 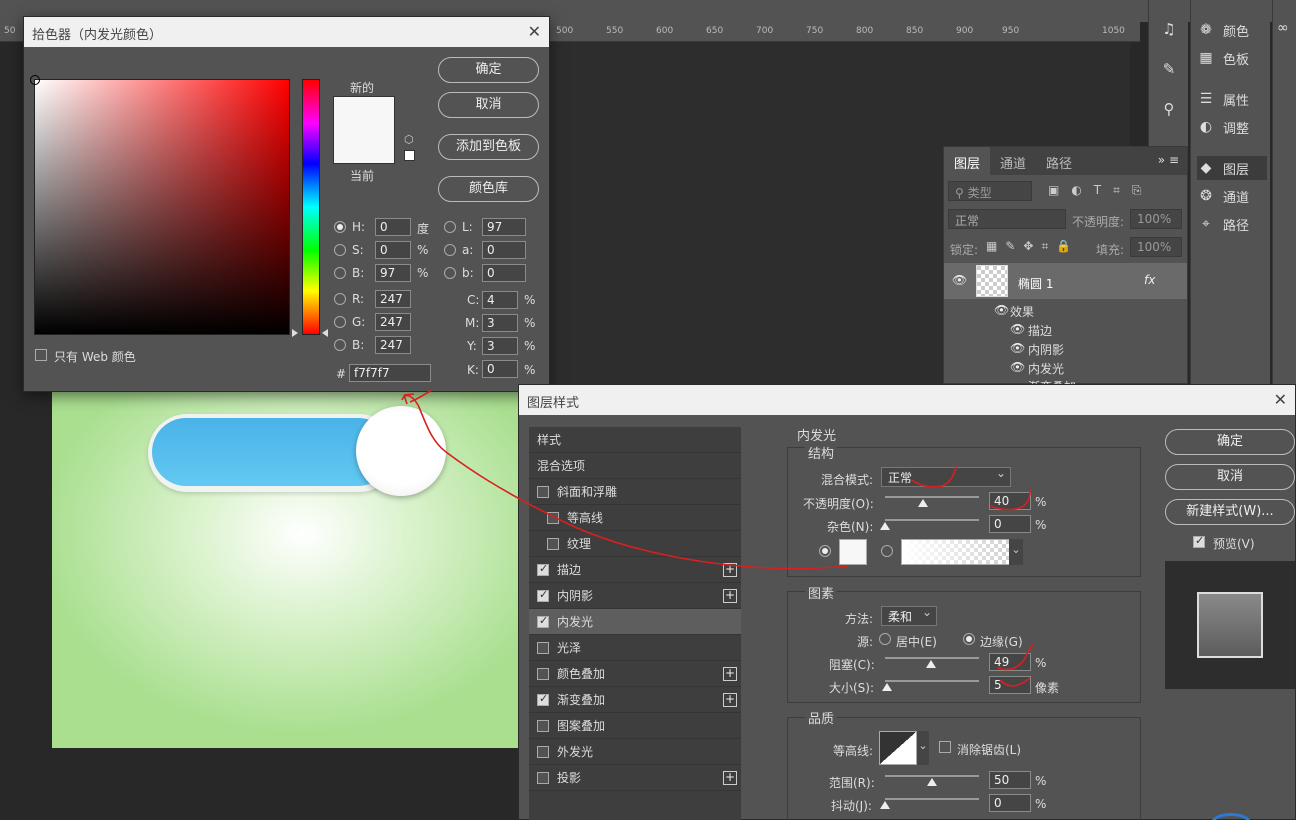 I want to click on edge-radio, so click(x=969, y=639).